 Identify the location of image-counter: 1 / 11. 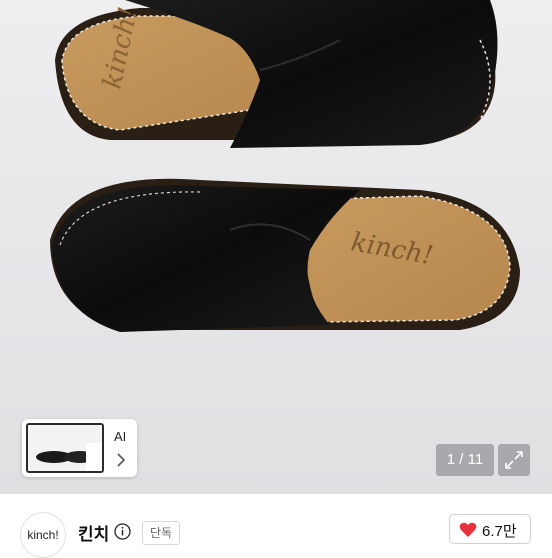
(465, 460).